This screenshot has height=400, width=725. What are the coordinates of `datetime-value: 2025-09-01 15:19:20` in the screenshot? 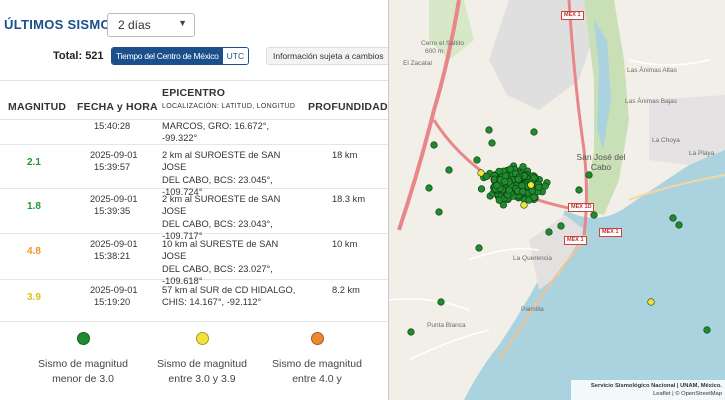 It's located at (114, 296).